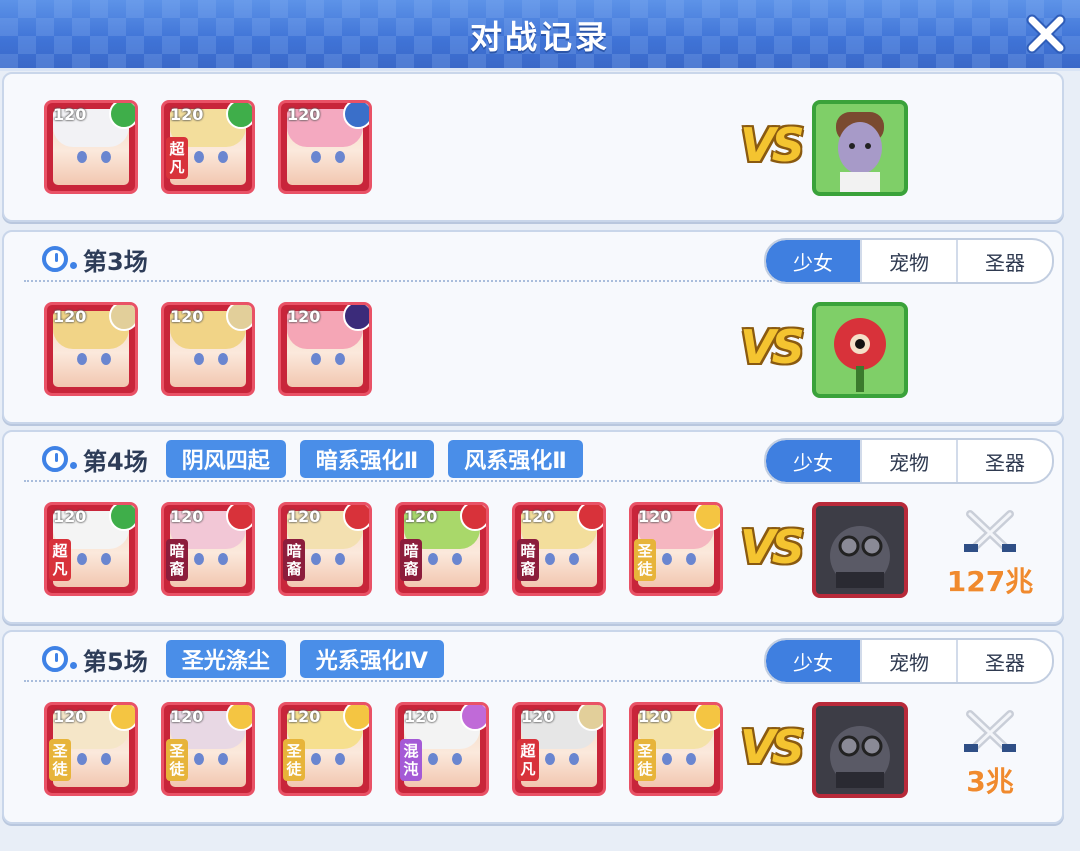  I want to click on holy-element-icon, so click(356, 116).